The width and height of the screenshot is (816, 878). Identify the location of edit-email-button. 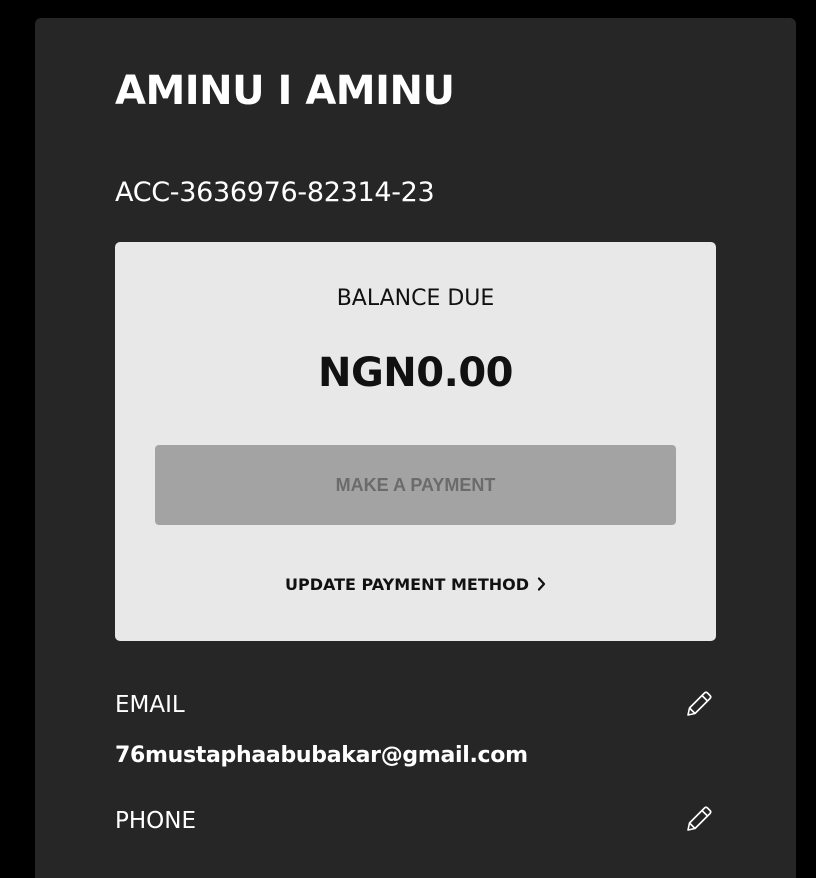
(699, 704).